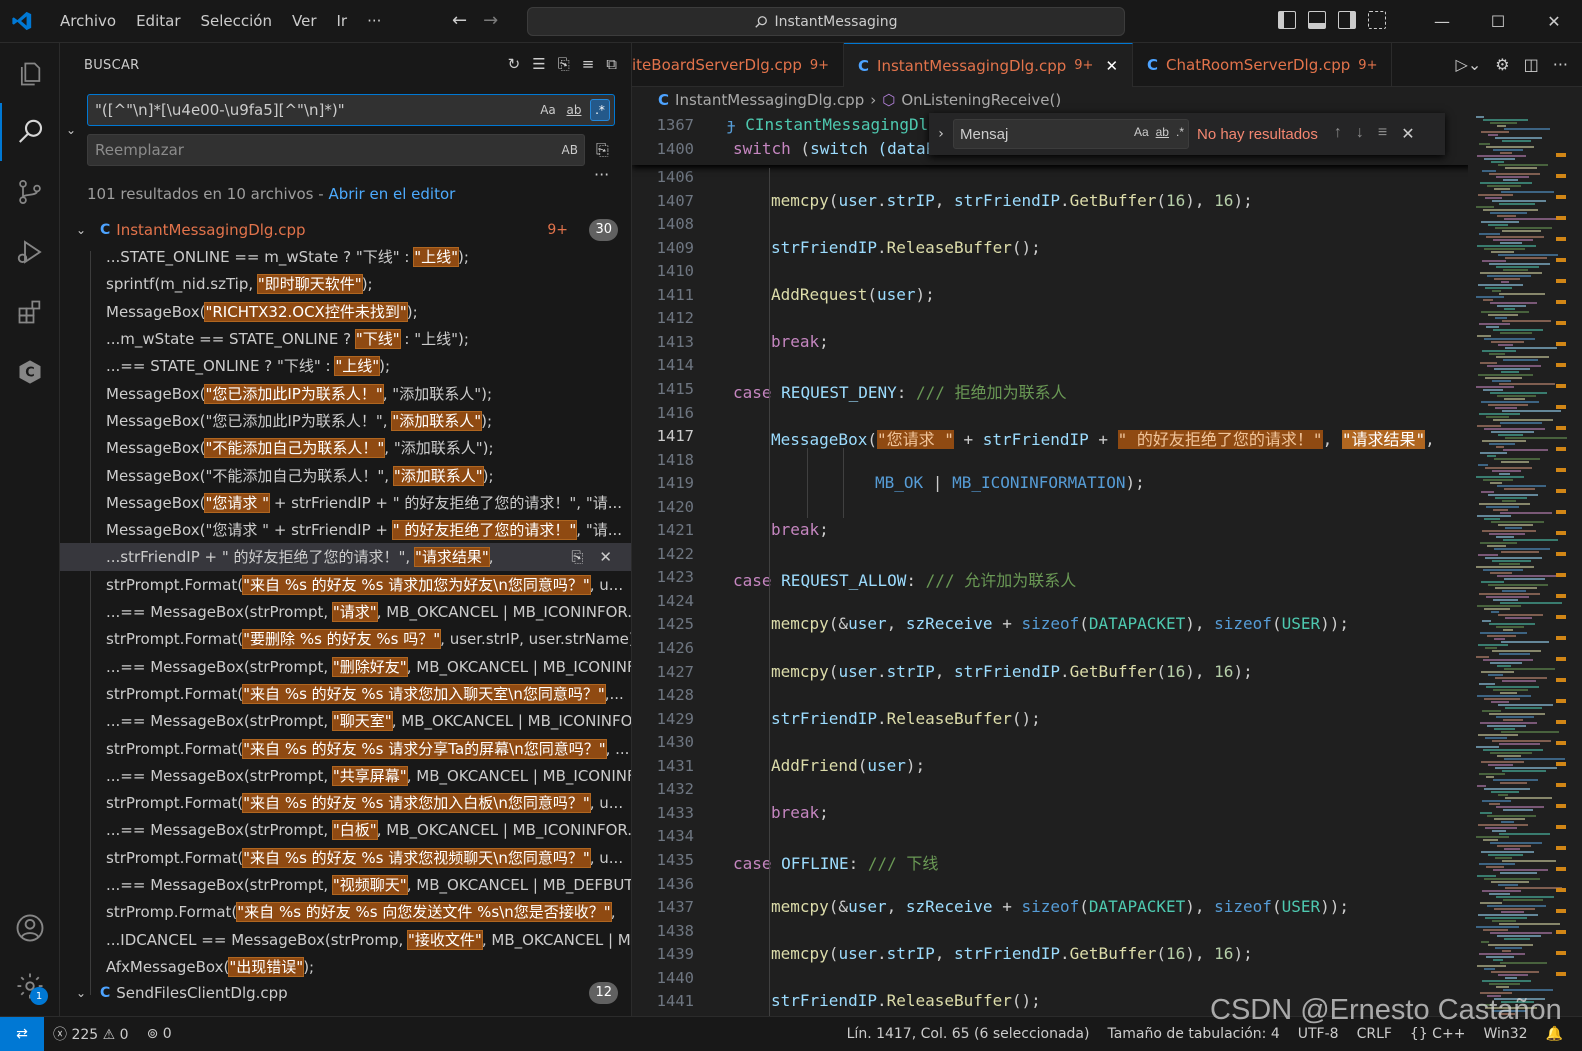 The height and width of the screenshot is (1051, 1582). Describe the element at coordinates (1502, 64) in the screenshot. I see `settings-icon: ⚙` at that location.